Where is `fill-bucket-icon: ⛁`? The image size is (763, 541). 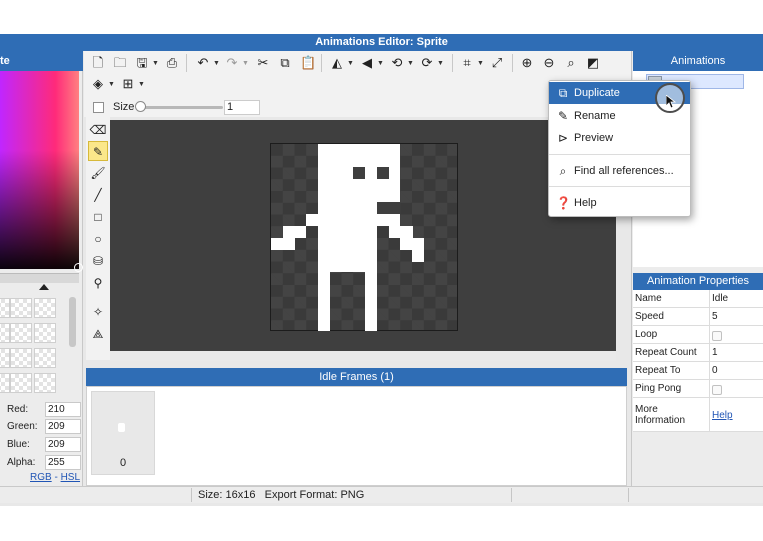 fill-bucket-icon: ⛁ is located at coordinates (98, 261).